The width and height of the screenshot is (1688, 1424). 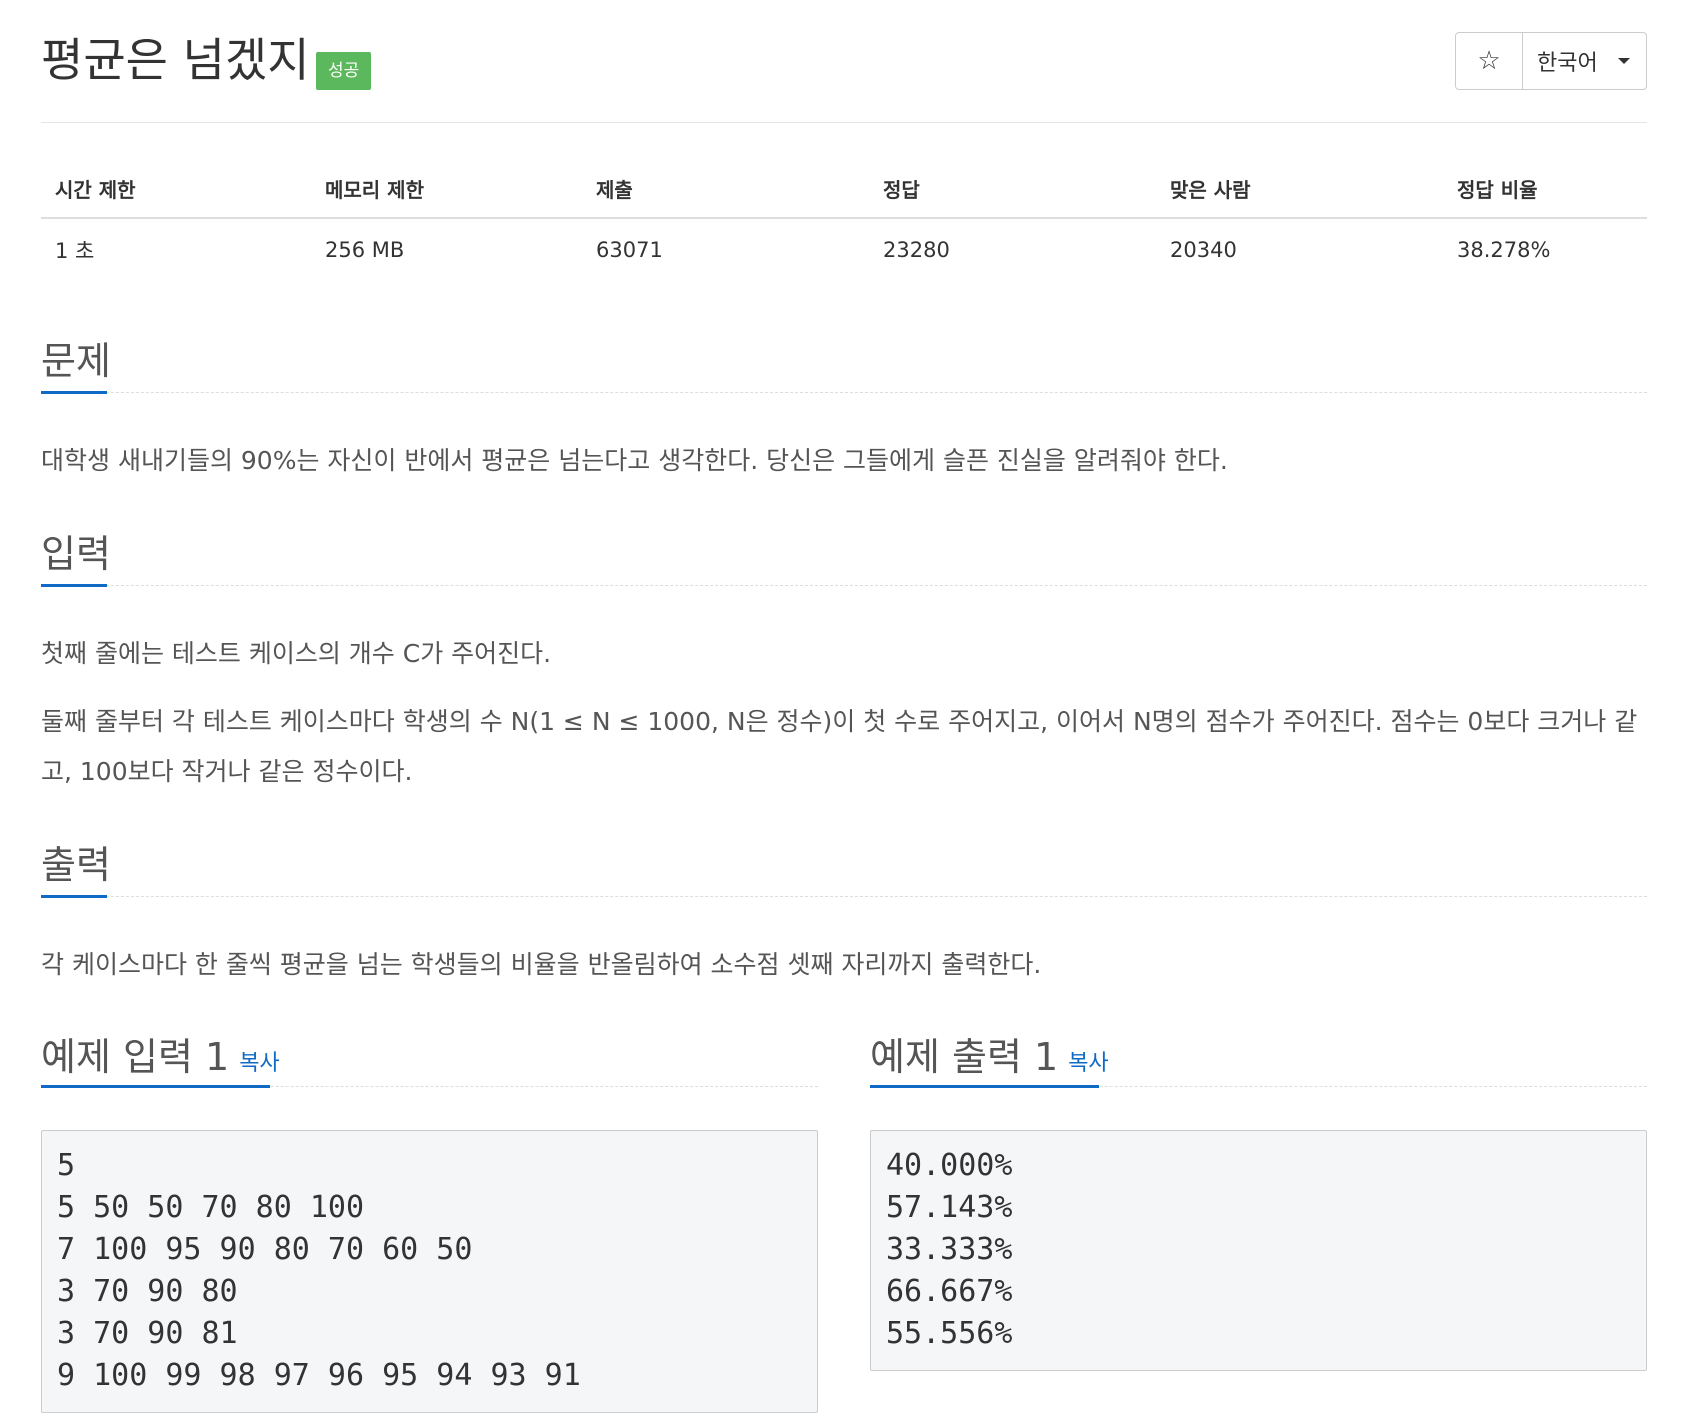 I want to click on header-button-group: ☆ 한국어, so click(x=1551, y=61).